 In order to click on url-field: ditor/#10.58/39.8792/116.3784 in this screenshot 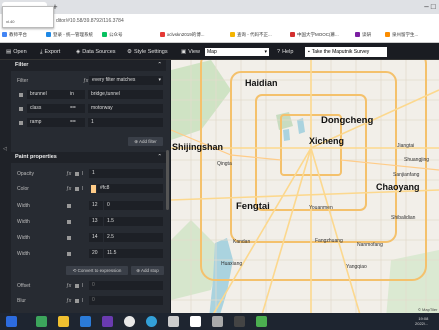, I will do `click(156, 21)`.